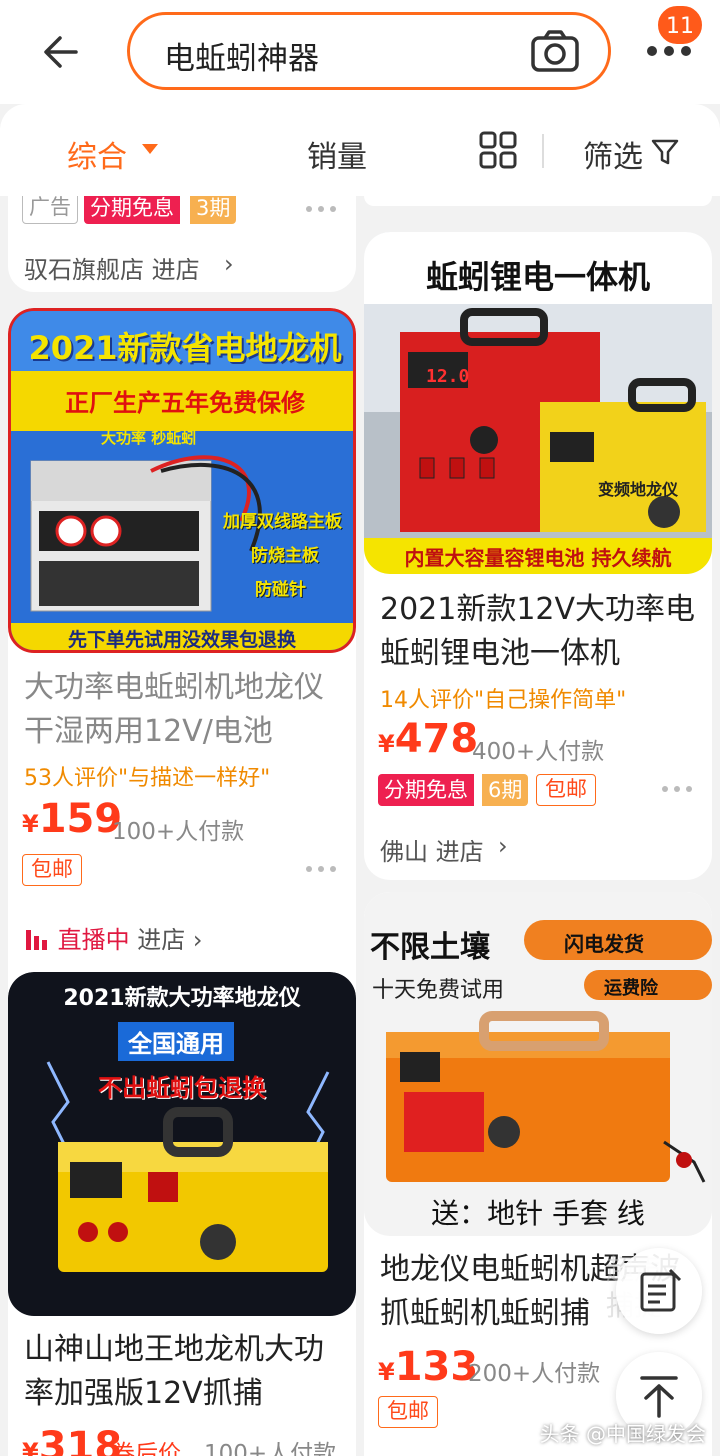 The height and width of the screenshot is (1456, 720). Describe the element at coordinates (534, 1374) in the screenshot. I see `sold-count: 200+人付款` at that location.